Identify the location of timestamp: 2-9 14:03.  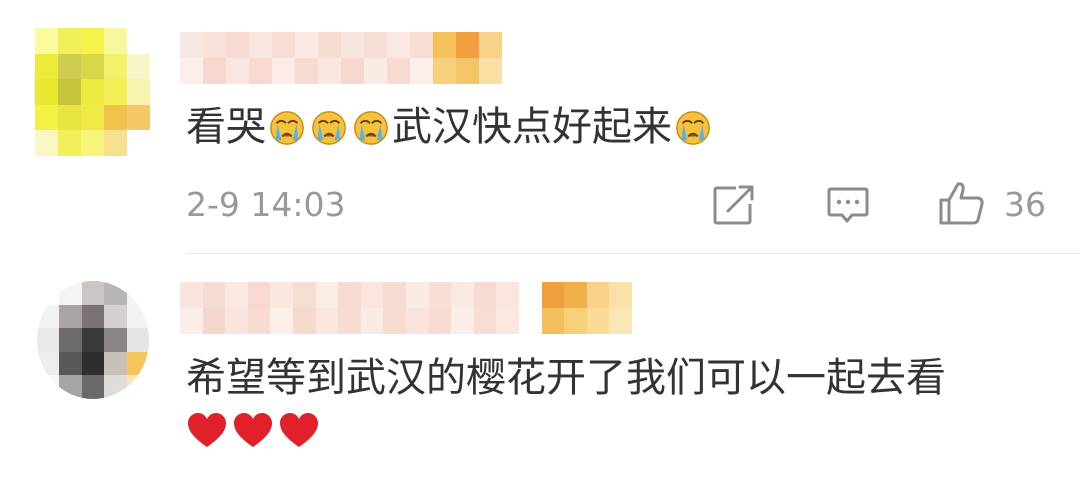
(266, 204).